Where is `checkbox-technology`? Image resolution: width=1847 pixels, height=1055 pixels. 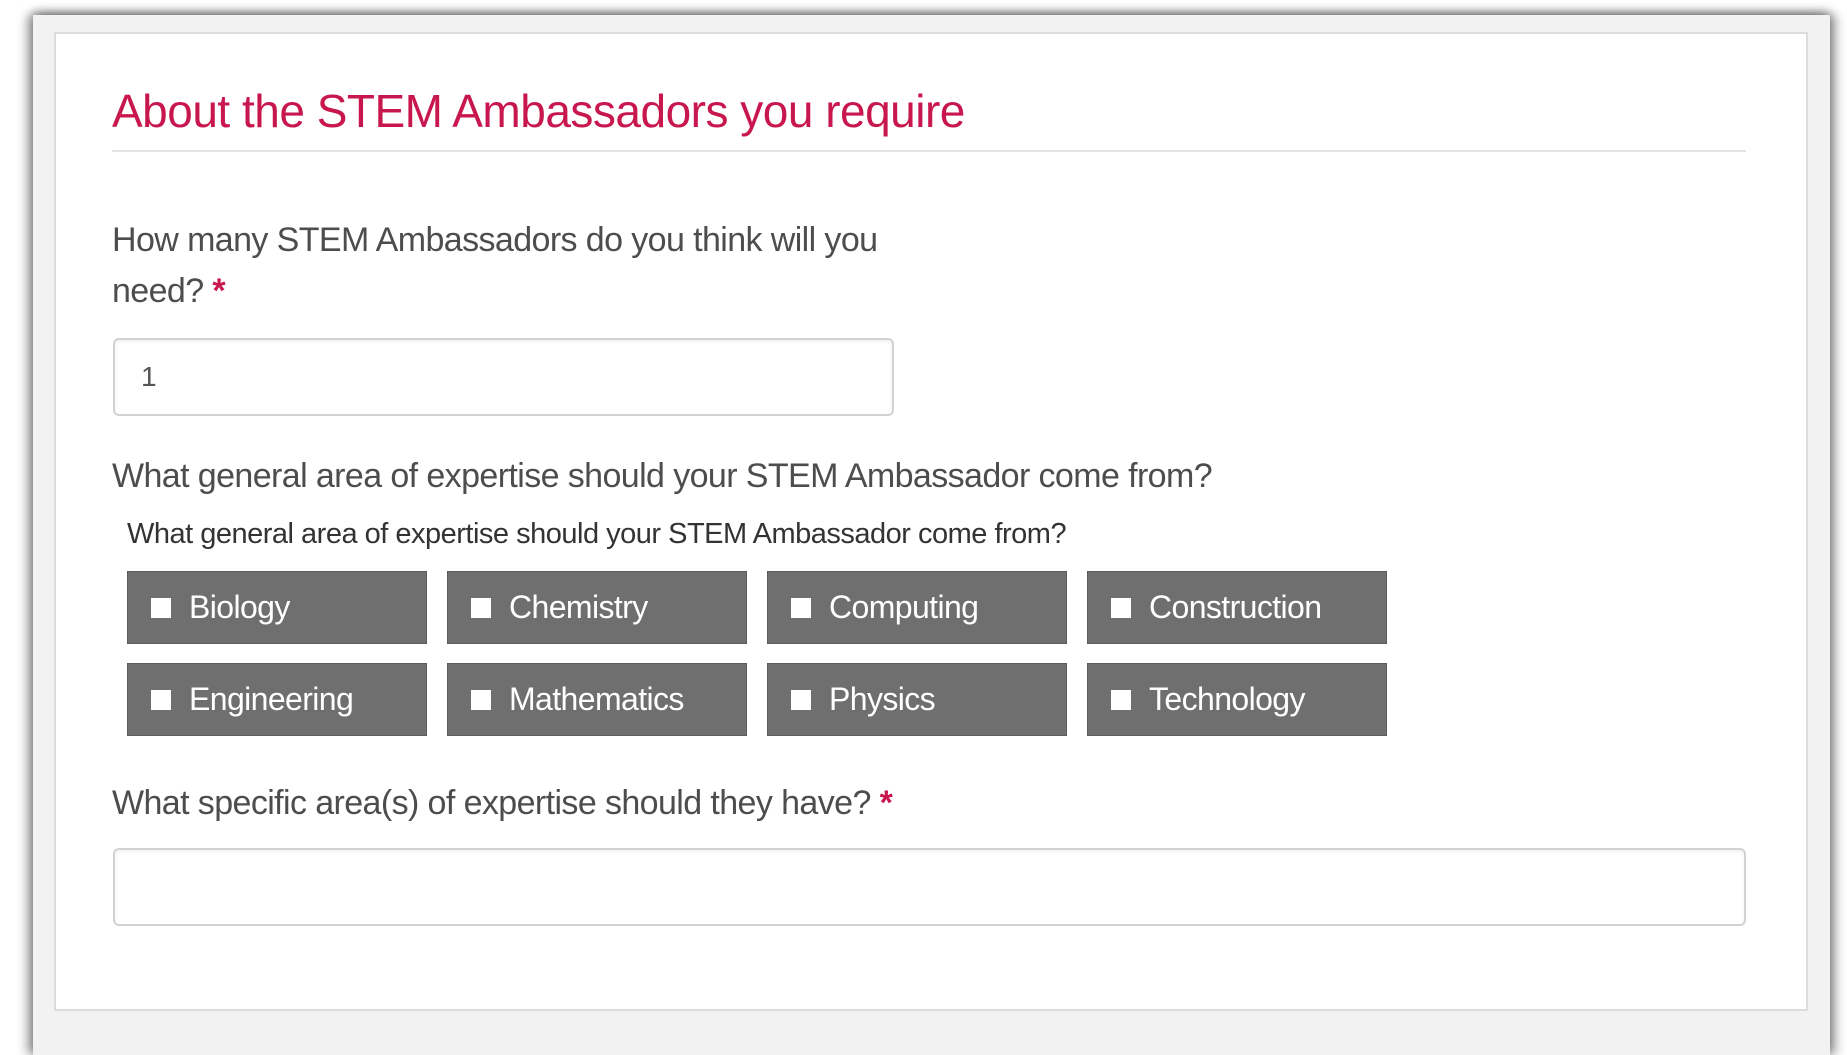
checkbox-technology is located at coordinates (1121, 699).